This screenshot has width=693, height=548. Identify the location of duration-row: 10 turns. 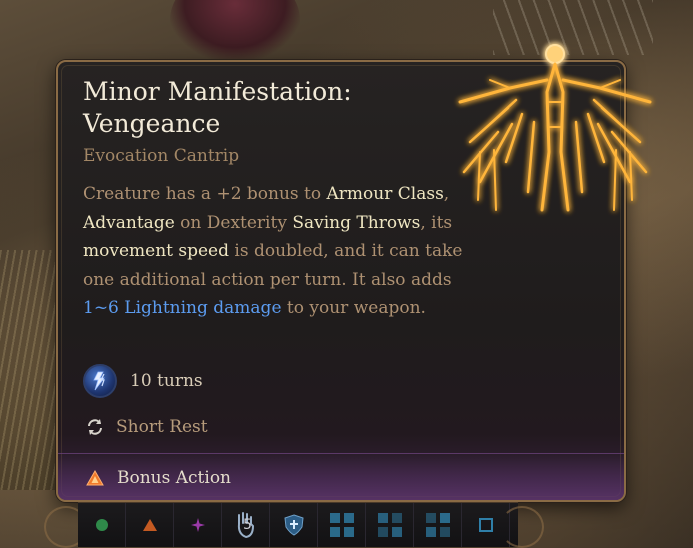
(143, 381).